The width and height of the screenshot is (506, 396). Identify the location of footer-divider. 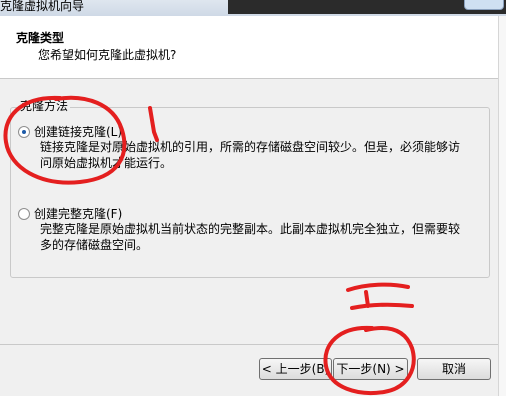
(249, 344).